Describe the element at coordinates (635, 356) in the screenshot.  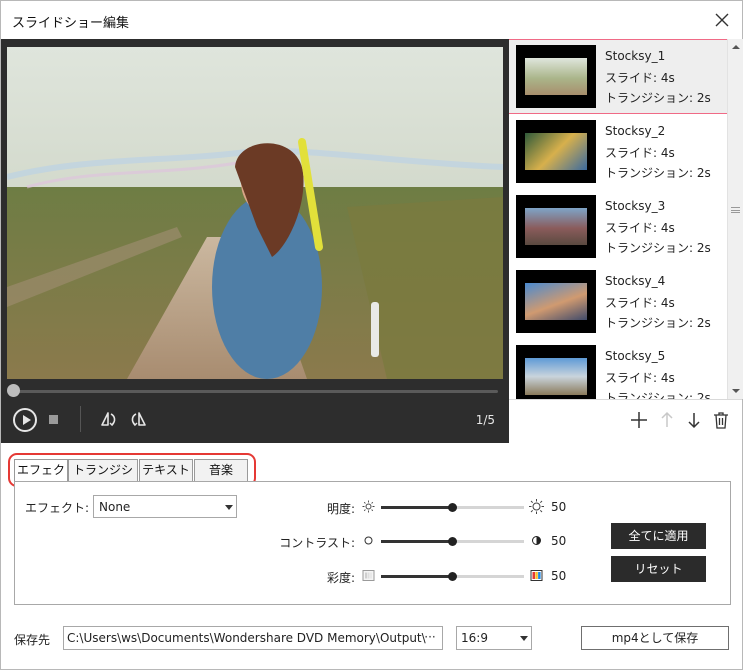
I see `slide-name: Stocksy_5` at that location.